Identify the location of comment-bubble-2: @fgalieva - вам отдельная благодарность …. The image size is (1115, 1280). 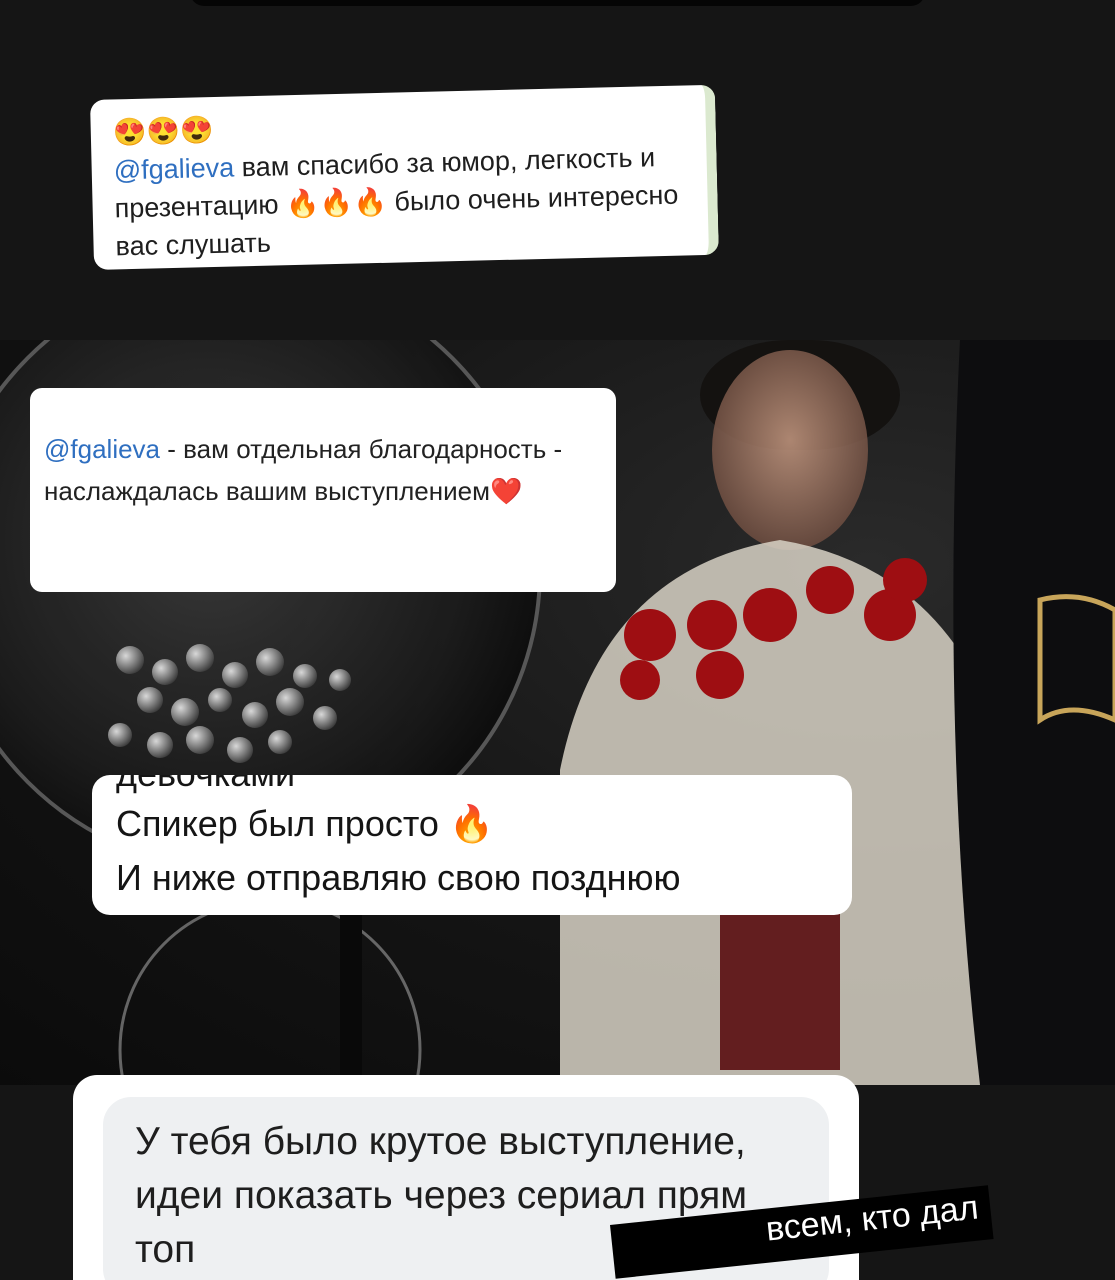
(323, 490).